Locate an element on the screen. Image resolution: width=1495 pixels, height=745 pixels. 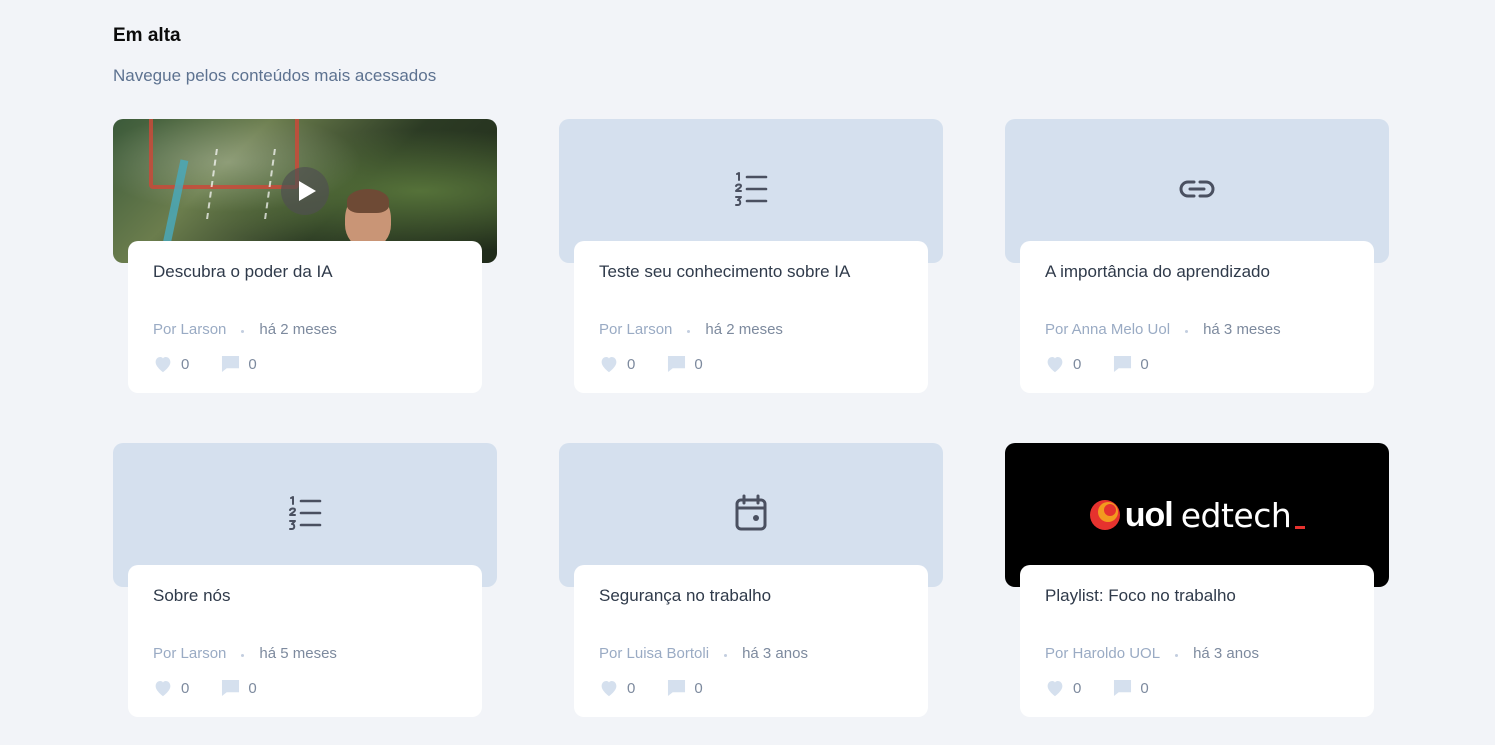
card-meta: Por Haroldo UOL há 3 anos is located at coordinates (1197, 653).